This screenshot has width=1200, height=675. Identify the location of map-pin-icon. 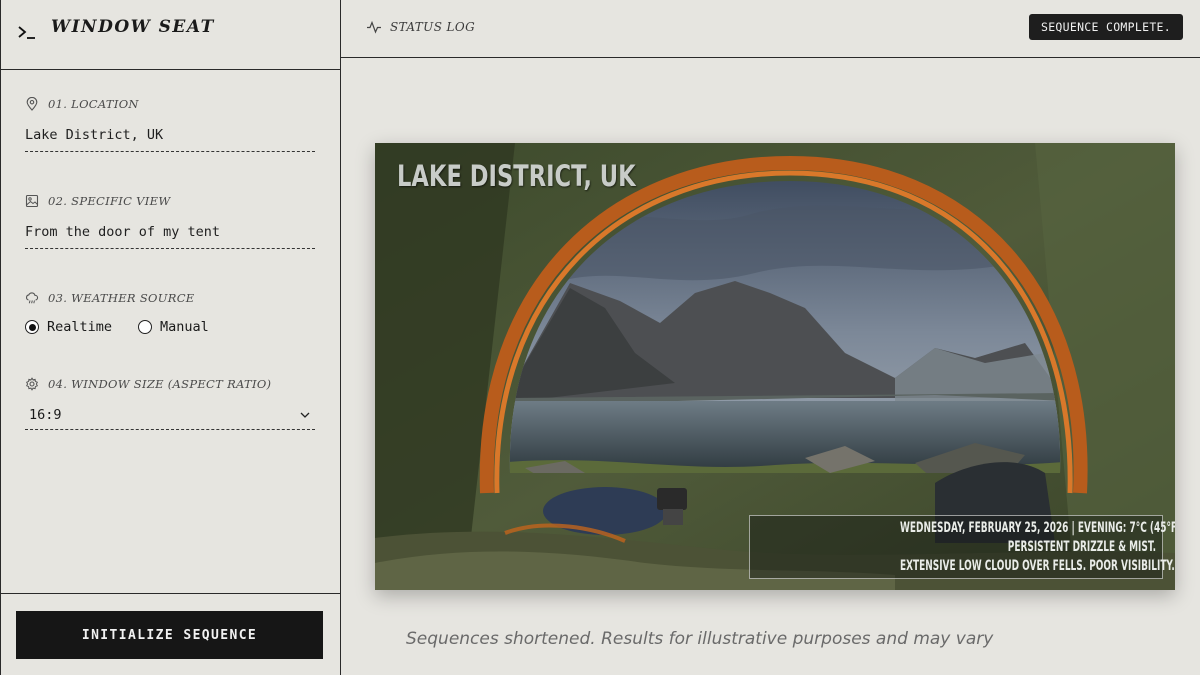
(32, 104).